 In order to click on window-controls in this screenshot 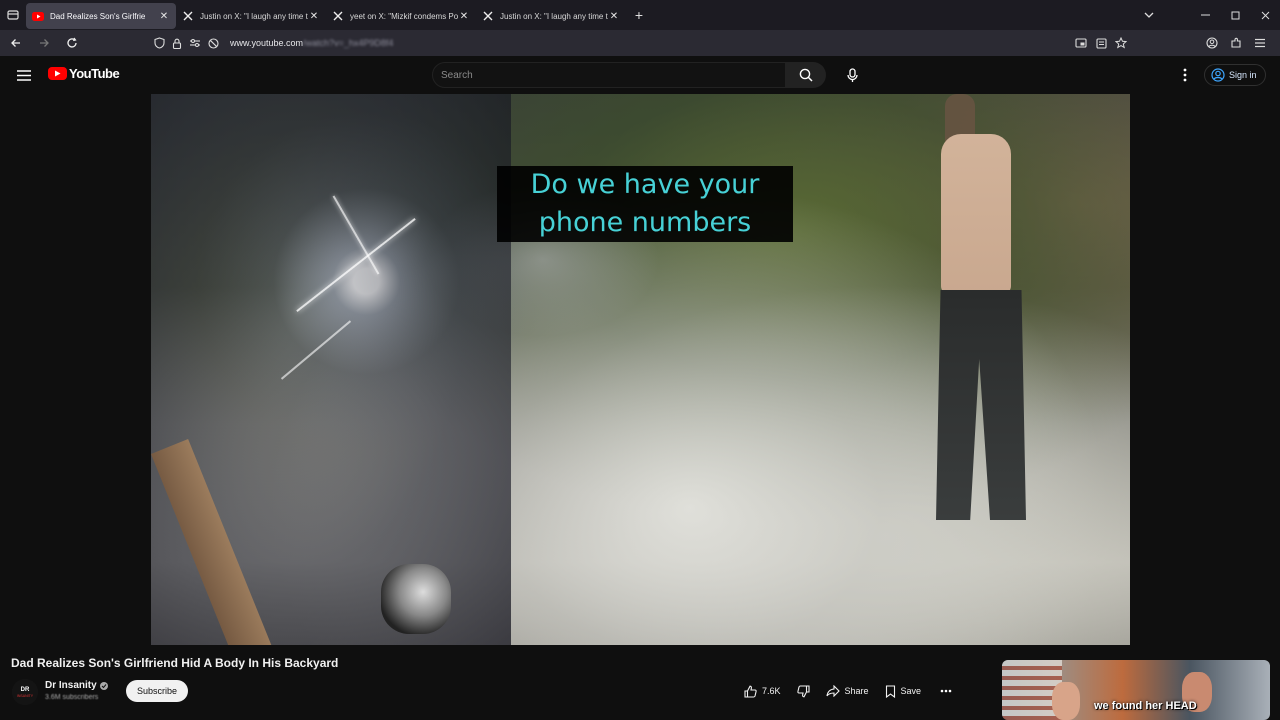, I will do `click(1235, 15)`.